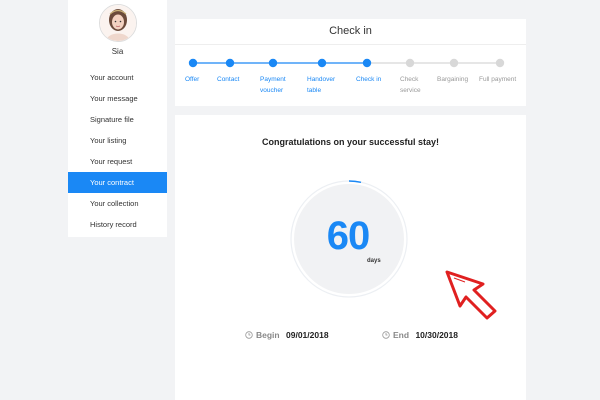 The image size is (600, 400). I want to click on avatar, so click(118, 23).